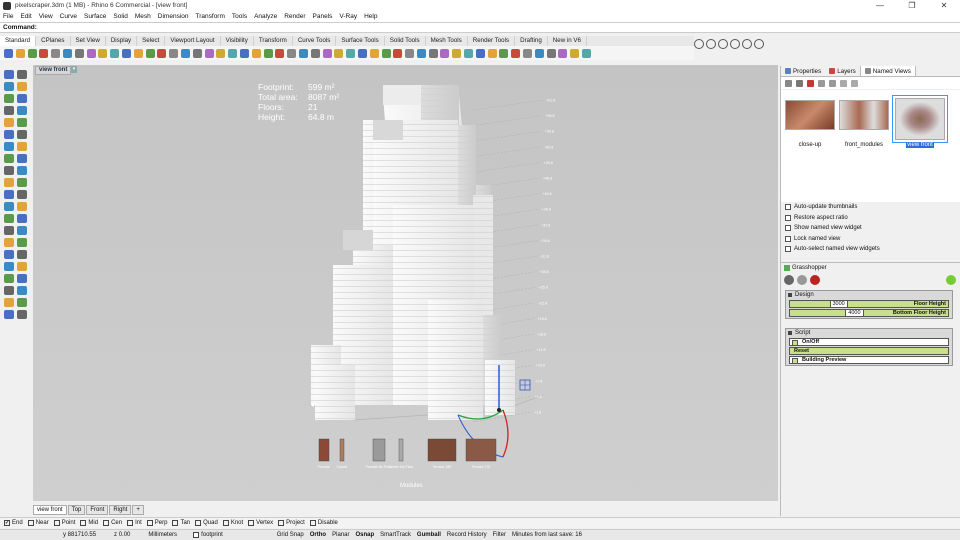 The width and height of the screenshot is (960, 540). Describe the element at coordinates (447, 41) in the screenshot. I see `tab-mesh-tools: Mesh Tools` at that location.